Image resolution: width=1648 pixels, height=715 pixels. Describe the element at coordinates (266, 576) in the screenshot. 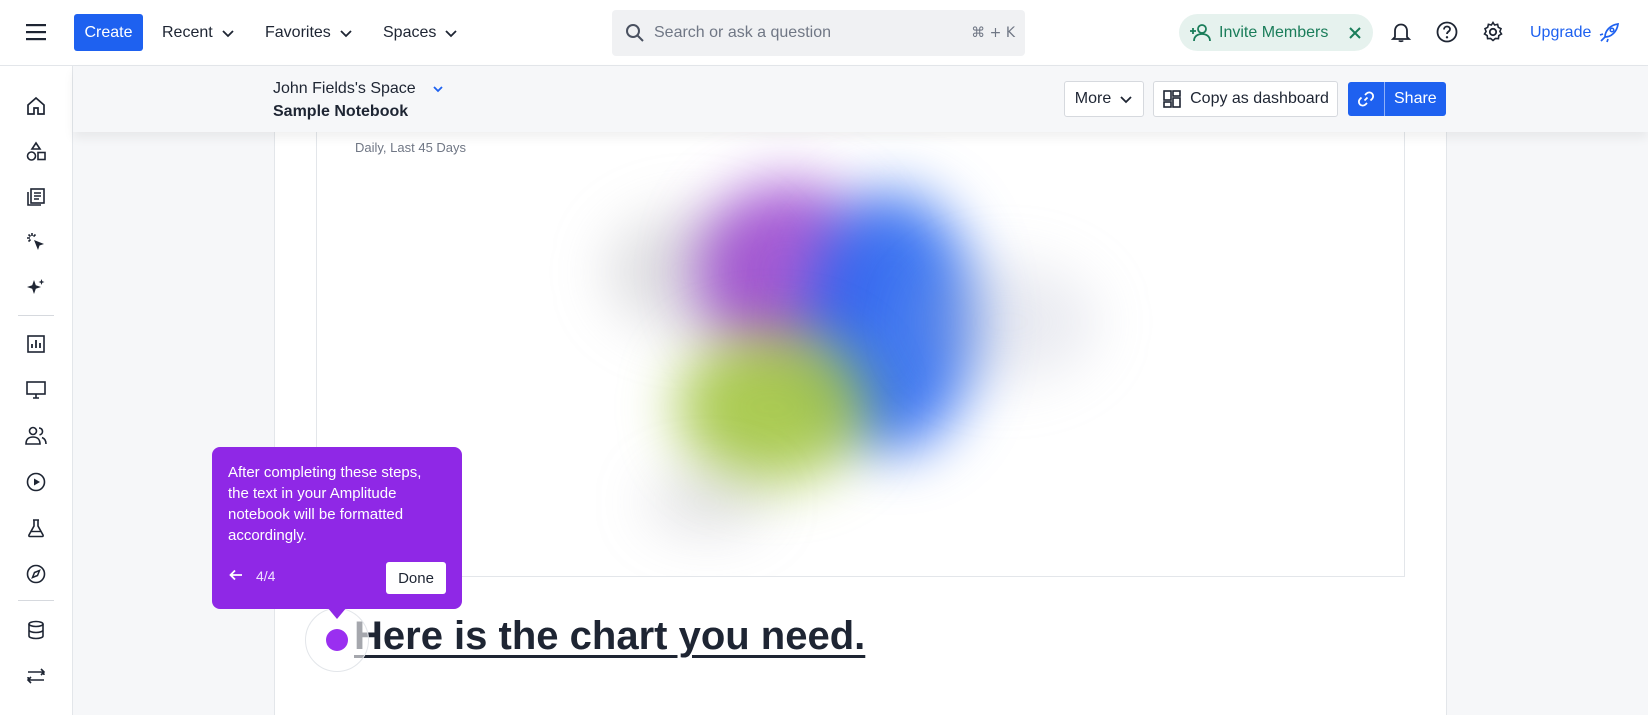

I see `tooltip-step-counter: 4/4` at that location.